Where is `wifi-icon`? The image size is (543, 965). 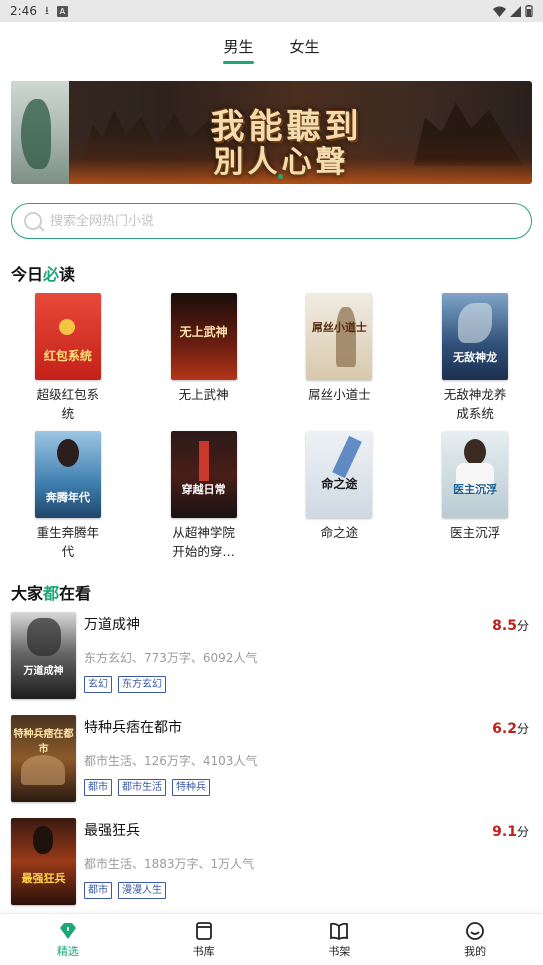
wifi-icon is located at coordinates (499, 11).